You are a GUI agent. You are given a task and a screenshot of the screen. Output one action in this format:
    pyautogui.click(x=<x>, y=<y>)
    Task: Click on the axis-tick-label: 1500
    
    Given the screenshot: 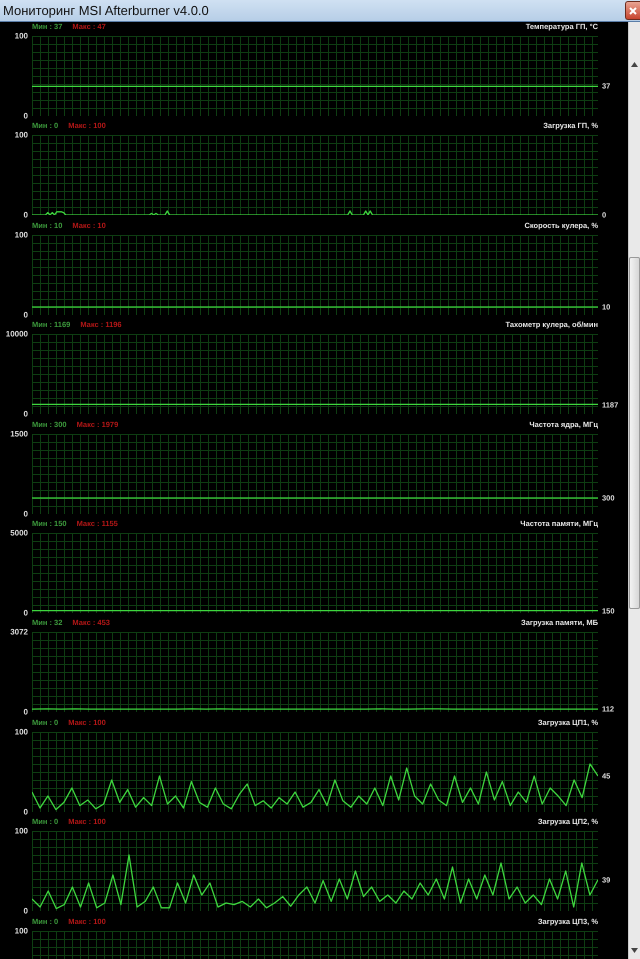 What is the action you would take?
    pyautogui.click(x=19, y=433)
    